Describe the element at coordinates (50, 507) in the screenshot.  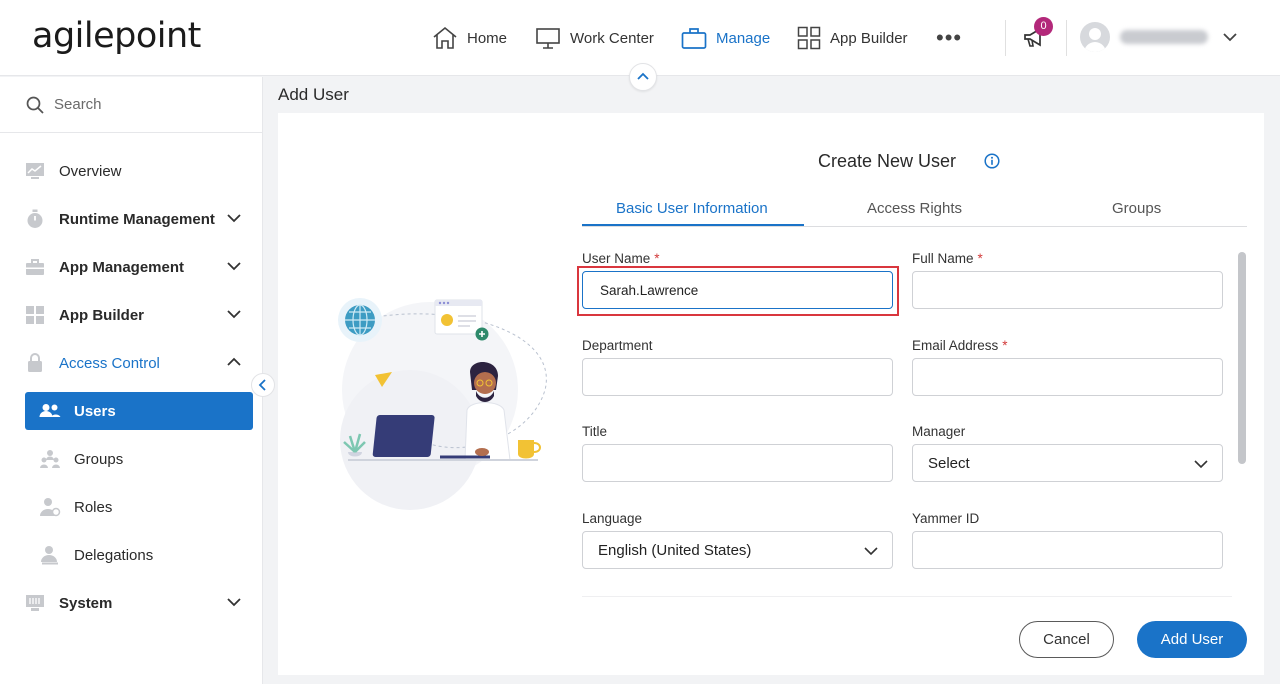
I see `roles-icon` at that location.